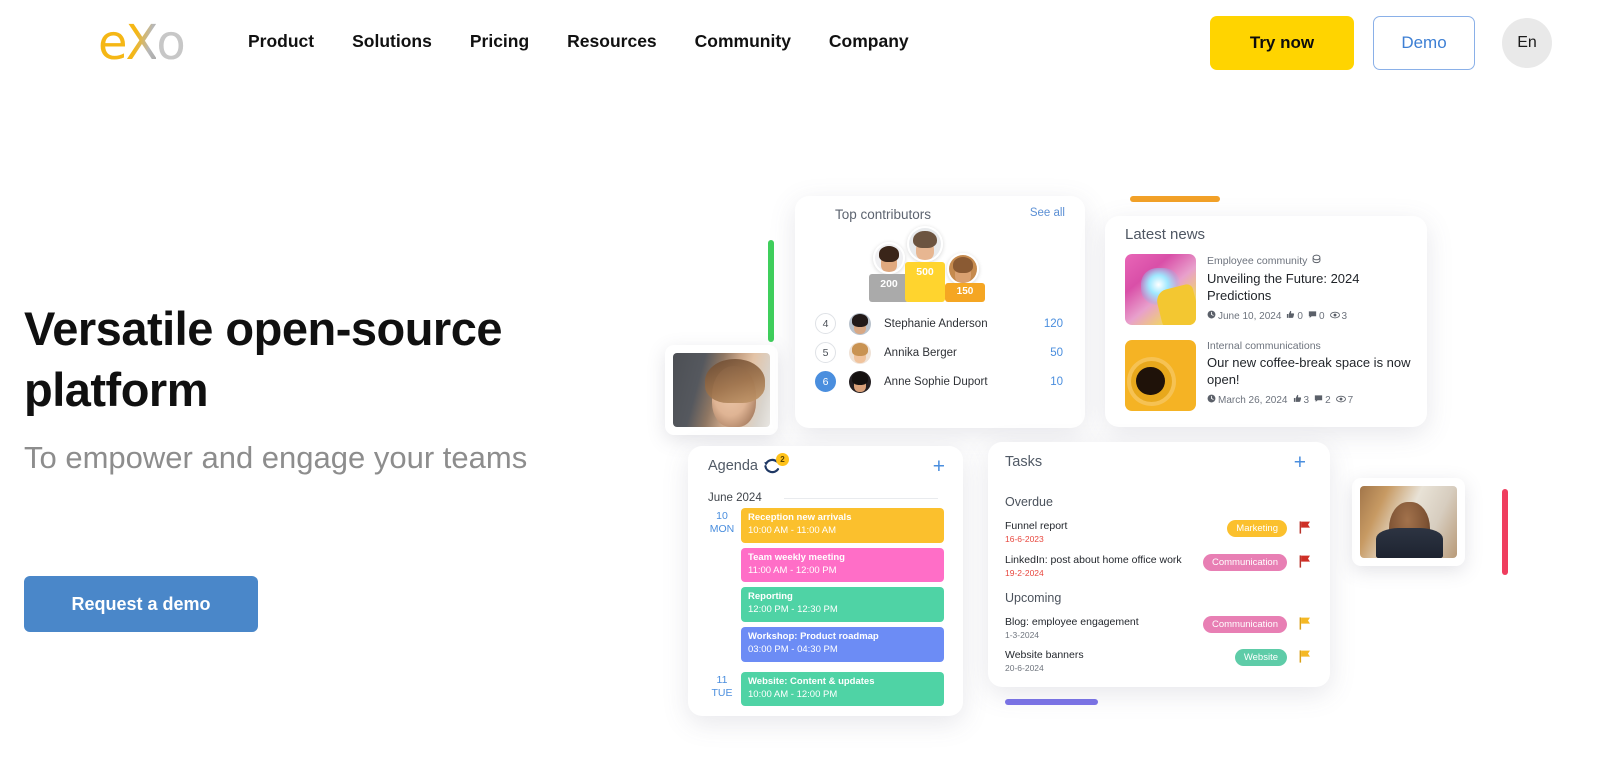 This screenshot has width=1600, height=761. I want to click on page-title: Versatile open-source platform, so click(263, 359).